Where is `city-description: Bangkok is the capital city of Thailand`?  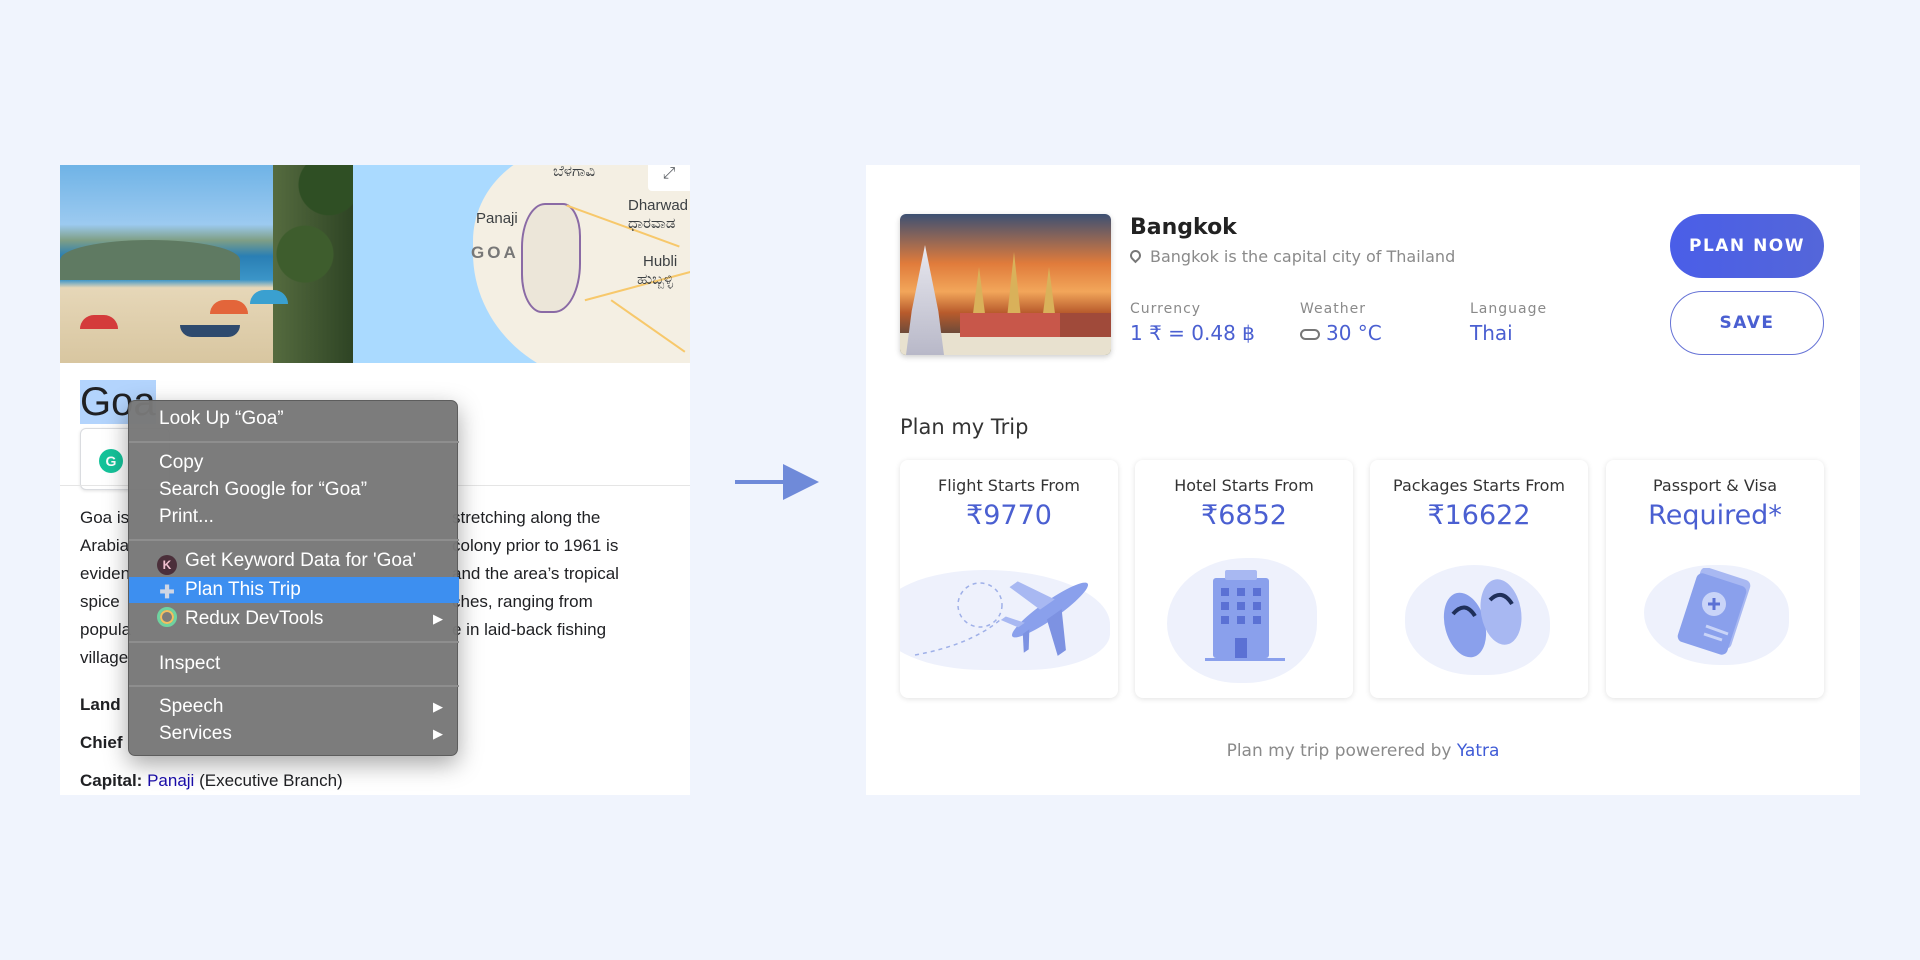
city-description: Bangkok is the capital city of Thailand is located at coordinates (1291, 256).